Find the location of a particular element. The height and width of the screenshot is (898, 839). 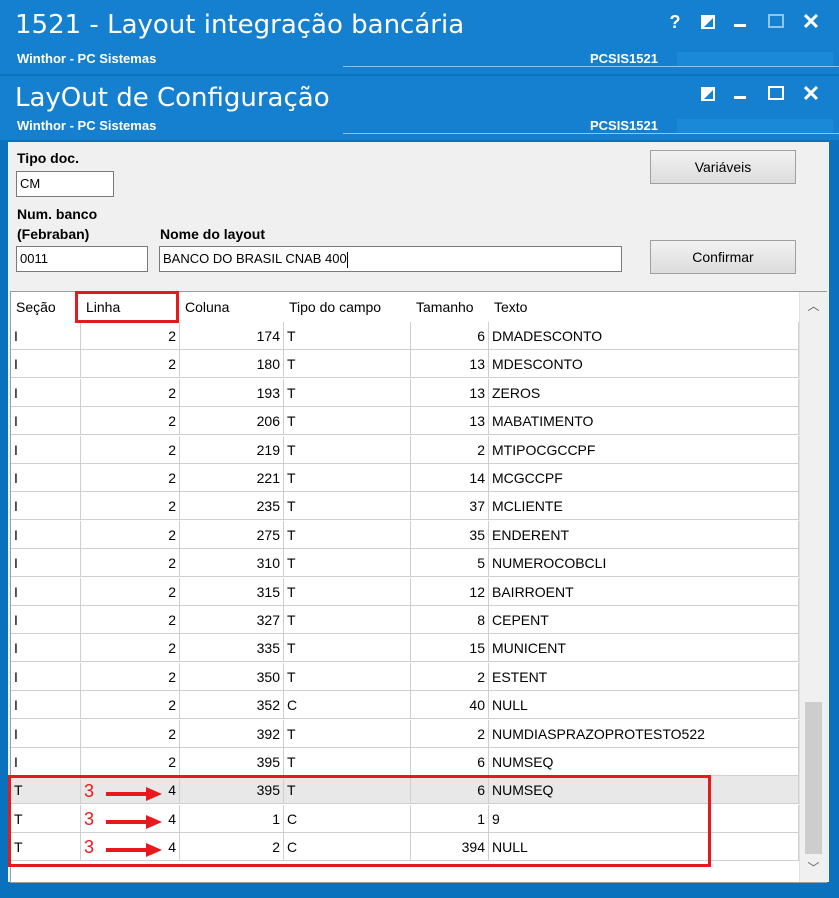

scrollbar-thumb is located at coordinates (813, 778).